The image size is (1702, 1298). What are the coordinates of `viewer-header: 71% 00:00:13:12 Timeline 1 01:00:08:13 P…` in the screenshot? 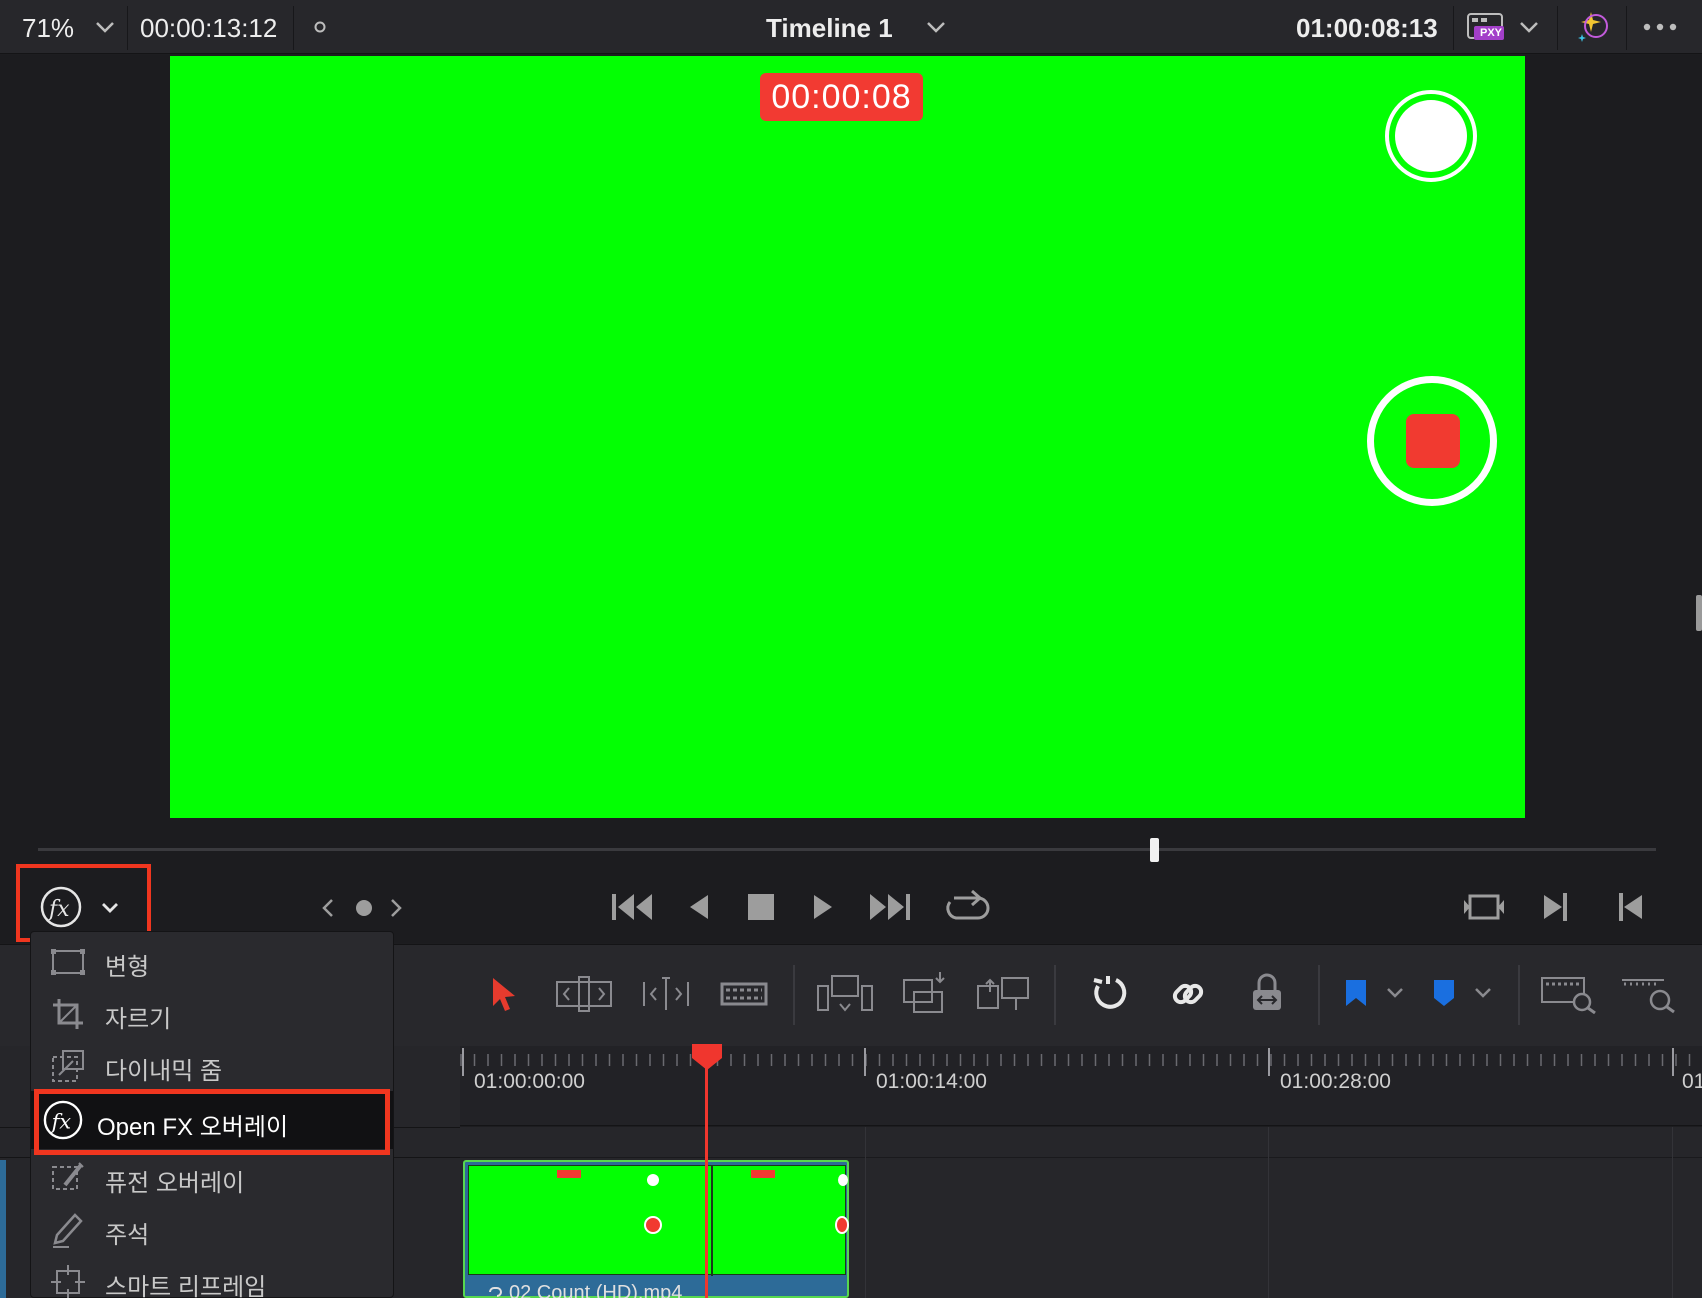 It's located at (851, 27).